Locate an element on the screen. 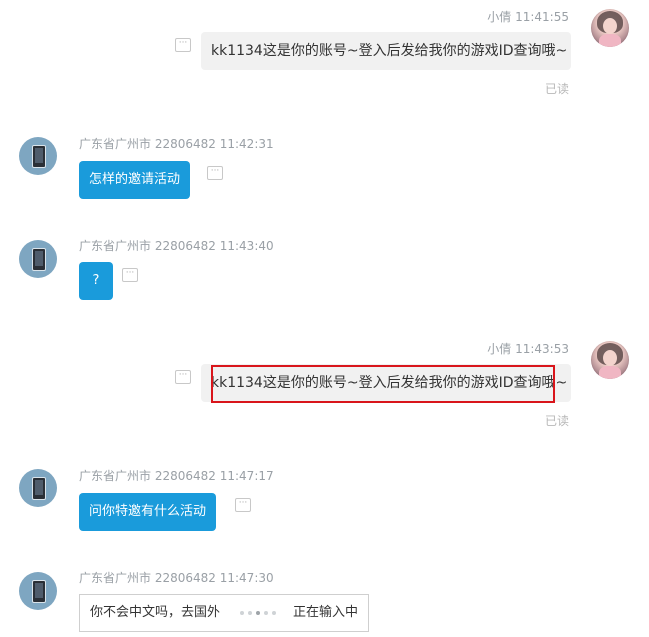 The image size is (649, 637). typing-status: 正在输入中 is located at coordinates (326, 612).